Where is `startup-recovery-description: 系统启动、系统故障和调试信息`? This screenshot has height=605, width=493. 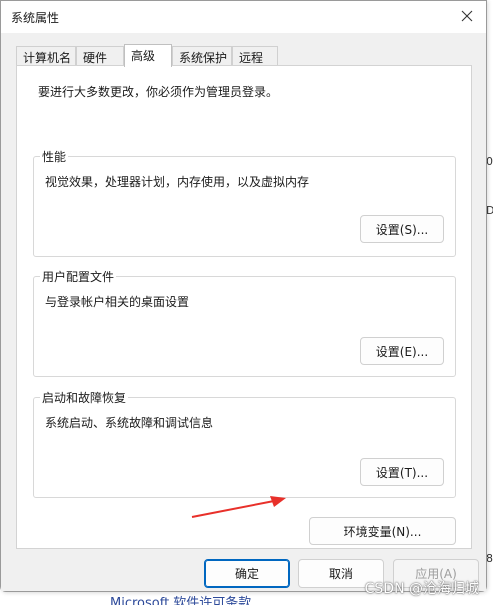 startup-recovery-description: 系统启动、系统故障和调试信息 is located at coordinates (129, 423).